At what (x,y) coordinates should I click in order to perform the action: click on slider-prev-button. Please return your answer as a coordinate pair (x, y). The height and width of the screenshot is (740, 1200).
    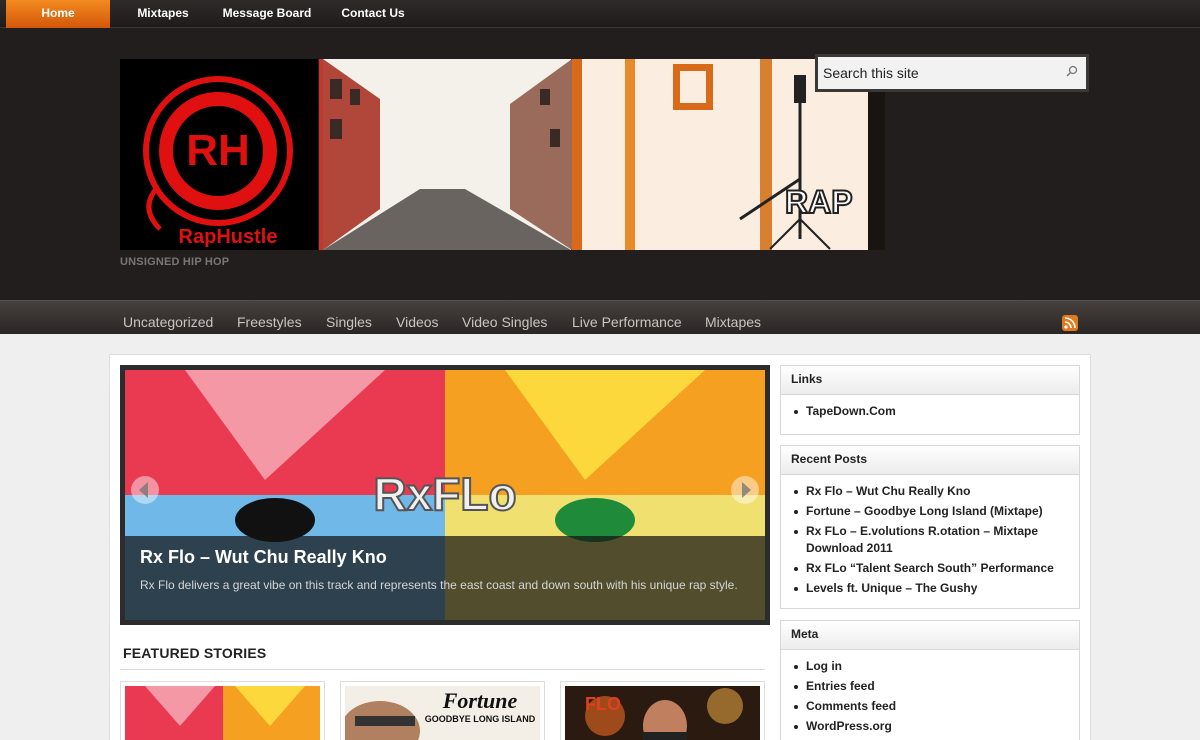
    Looking at the image, I should click on (145, 490).